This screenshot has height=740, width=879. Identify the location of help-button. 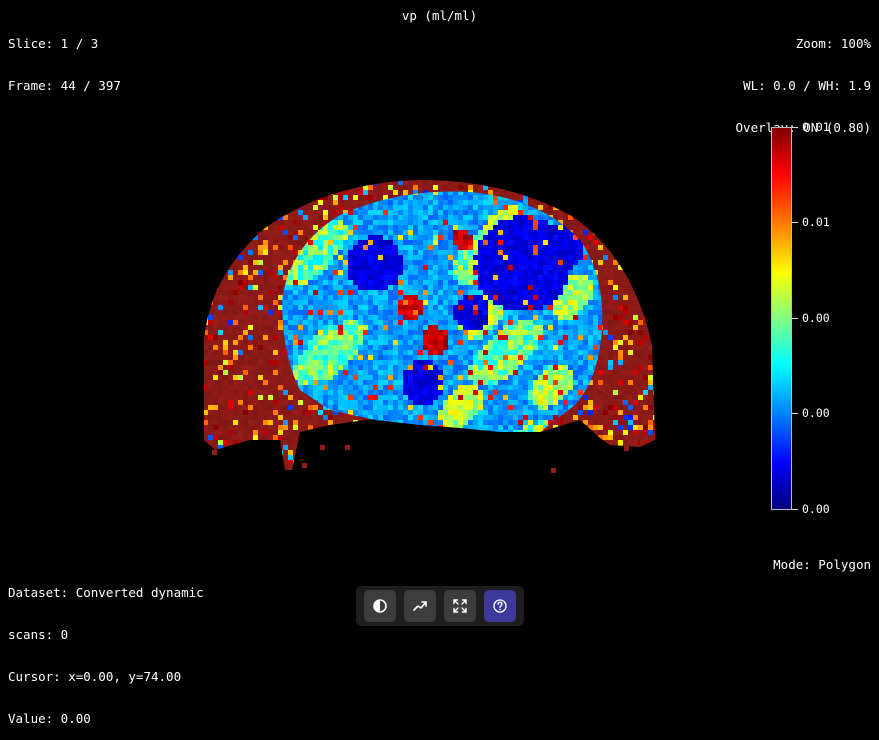
(500, 606).